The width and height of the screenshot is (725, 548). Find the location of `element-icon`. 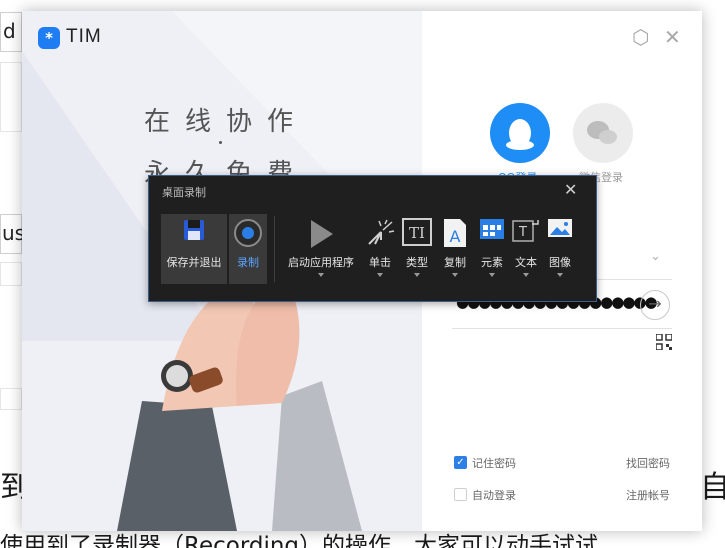

element-icon is located at coordinates (492, 229).